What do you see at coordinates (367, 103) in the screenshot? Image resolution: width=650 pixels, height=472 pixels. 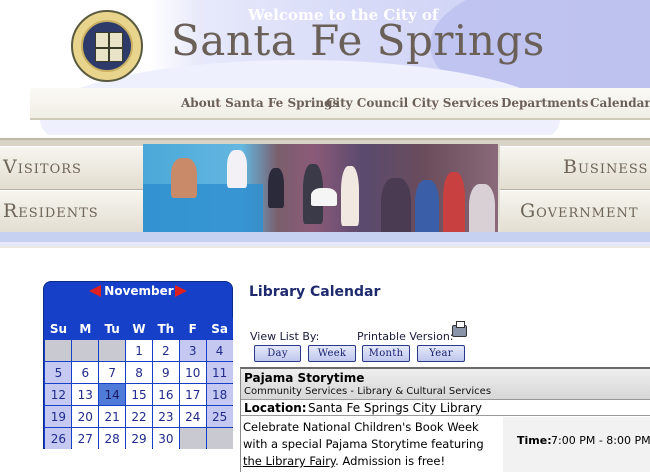 I see `nav-city-council: City Council` at bounding box center [367, 103].